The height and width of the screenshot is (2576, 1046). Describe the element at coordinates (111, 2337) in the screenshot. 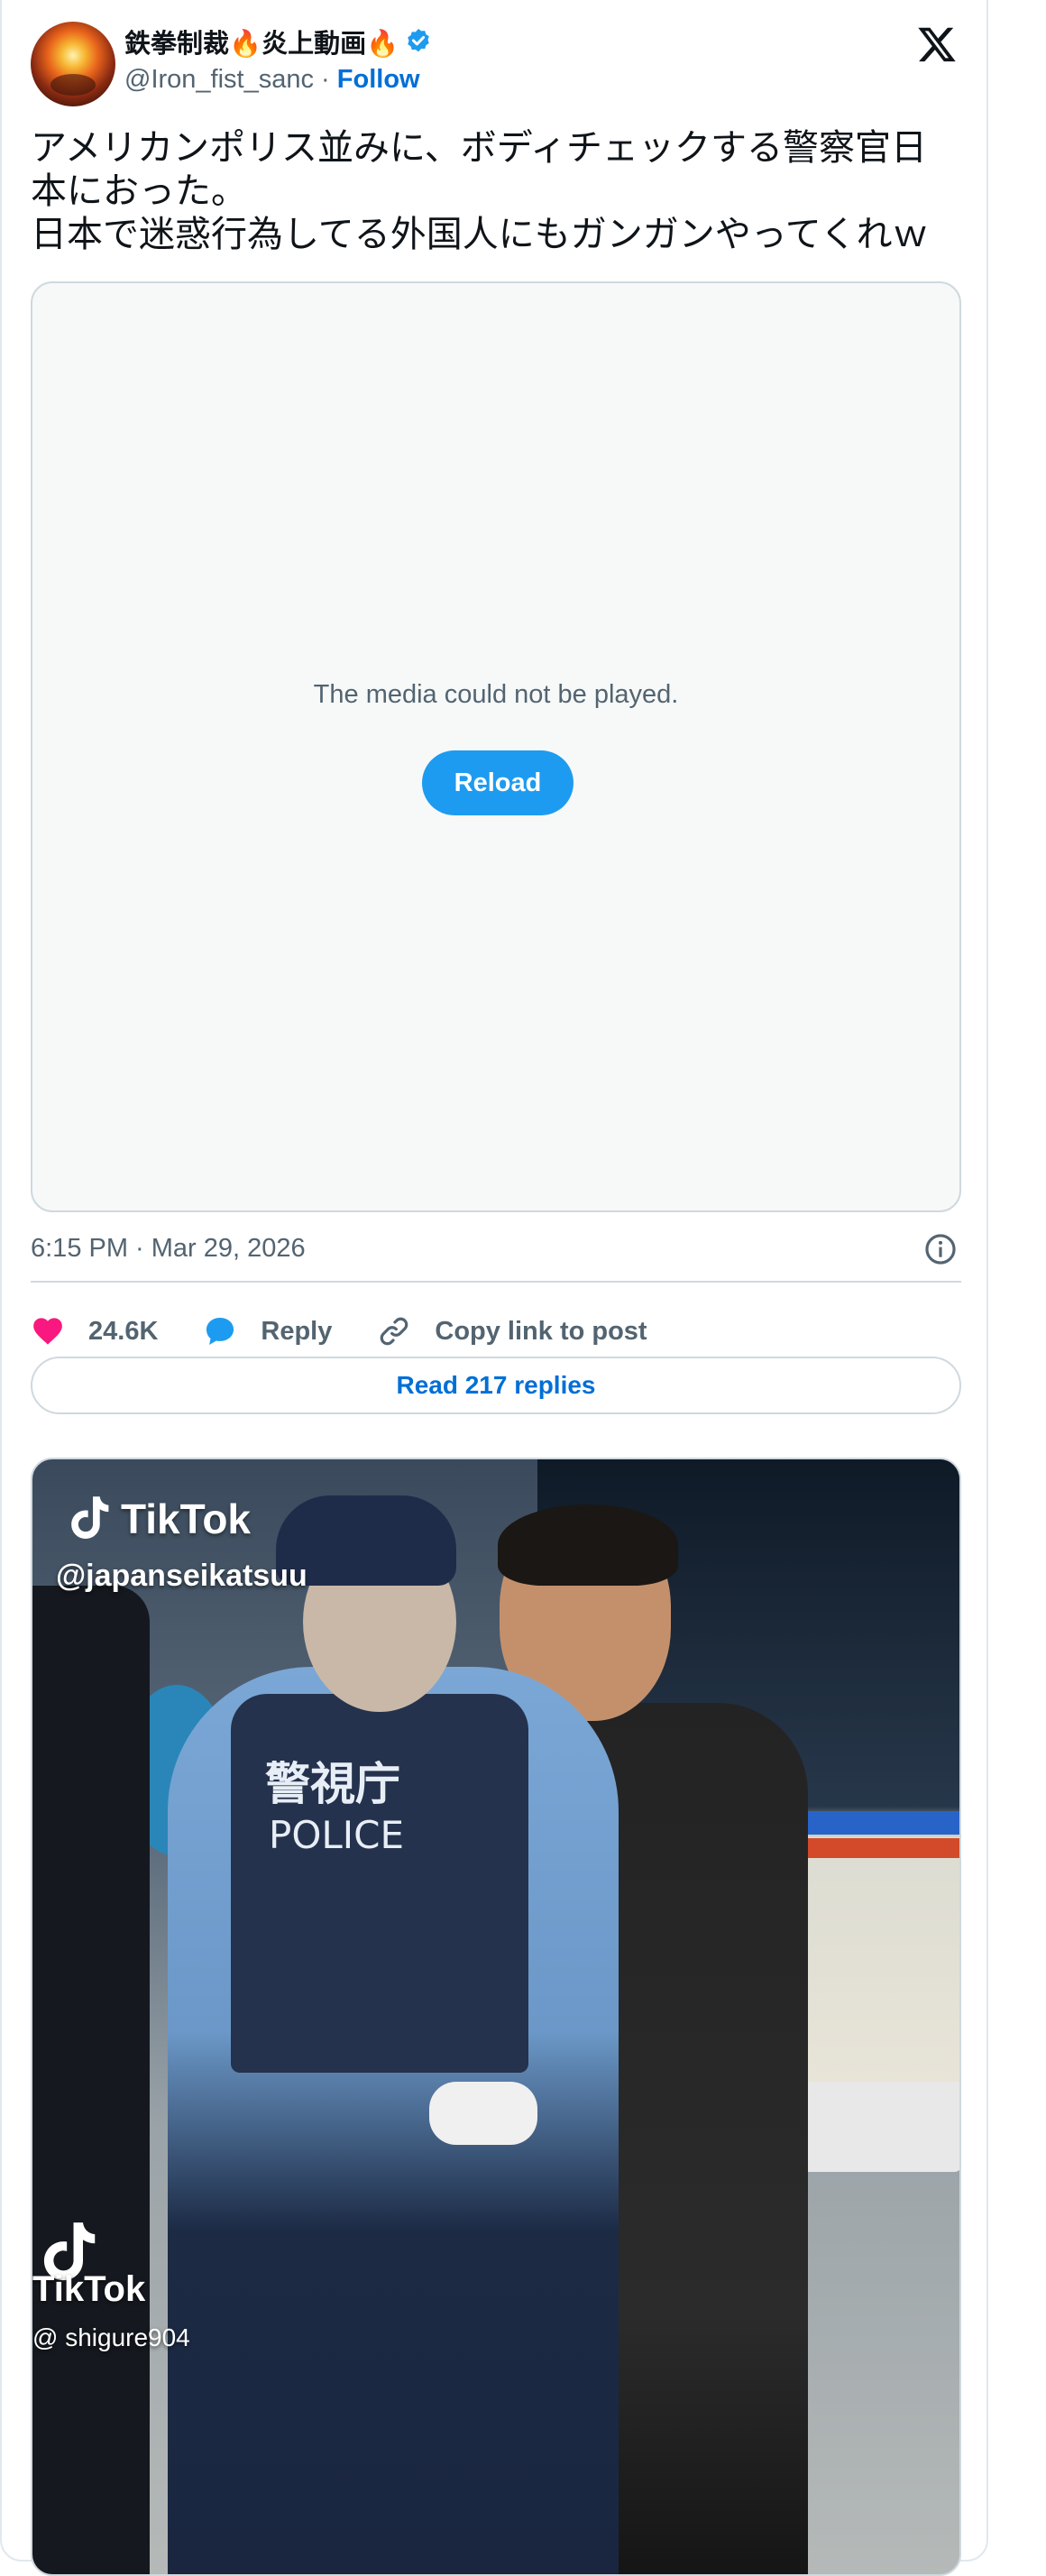

I see `tiktok-handle-text-secondary: @ shigure904` at that location.